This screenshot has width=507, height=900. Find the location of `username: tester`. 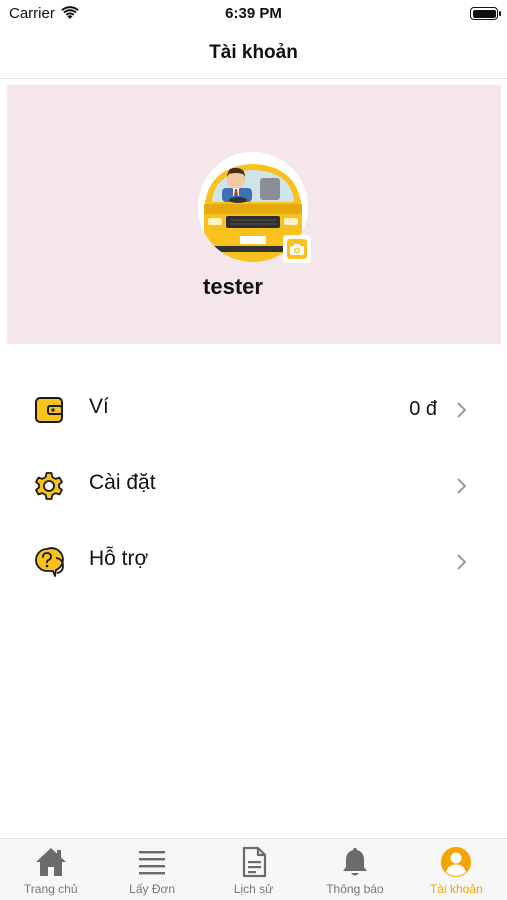

username: tester is located at coordinates (233, 286).